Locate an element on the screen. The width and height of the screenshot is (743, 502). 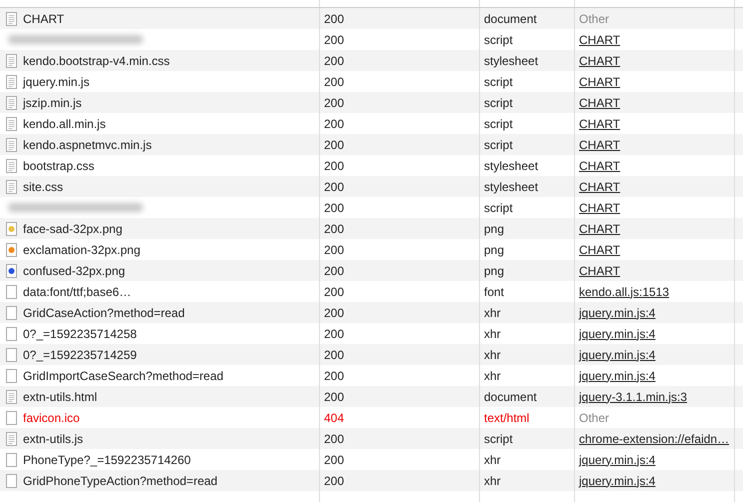
request-name: GridCaseAction?method=read is located at coordinates (104, 313).